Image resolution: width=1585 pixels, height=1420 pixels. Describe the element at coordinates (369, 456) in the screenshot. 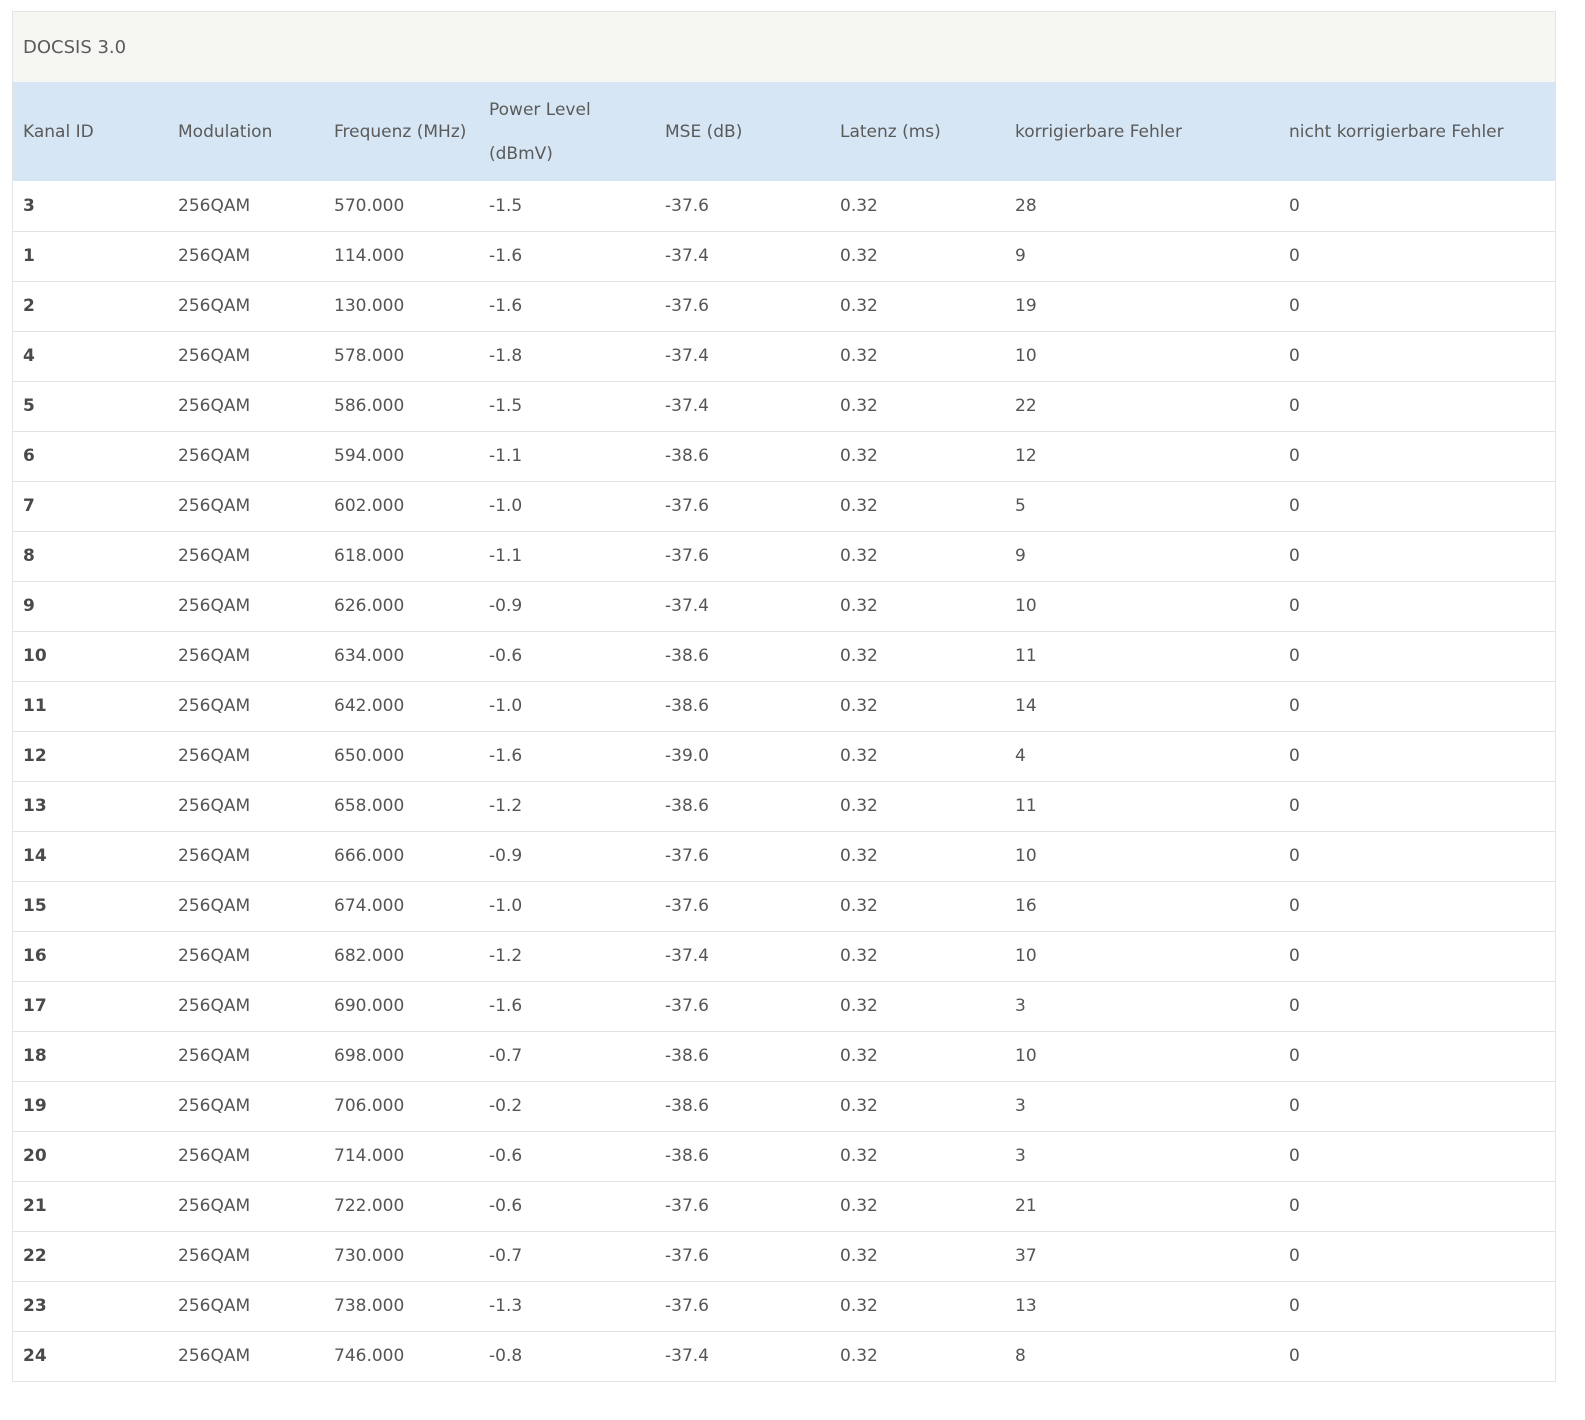

I see `cell-frequenz: 594.000` at that location.